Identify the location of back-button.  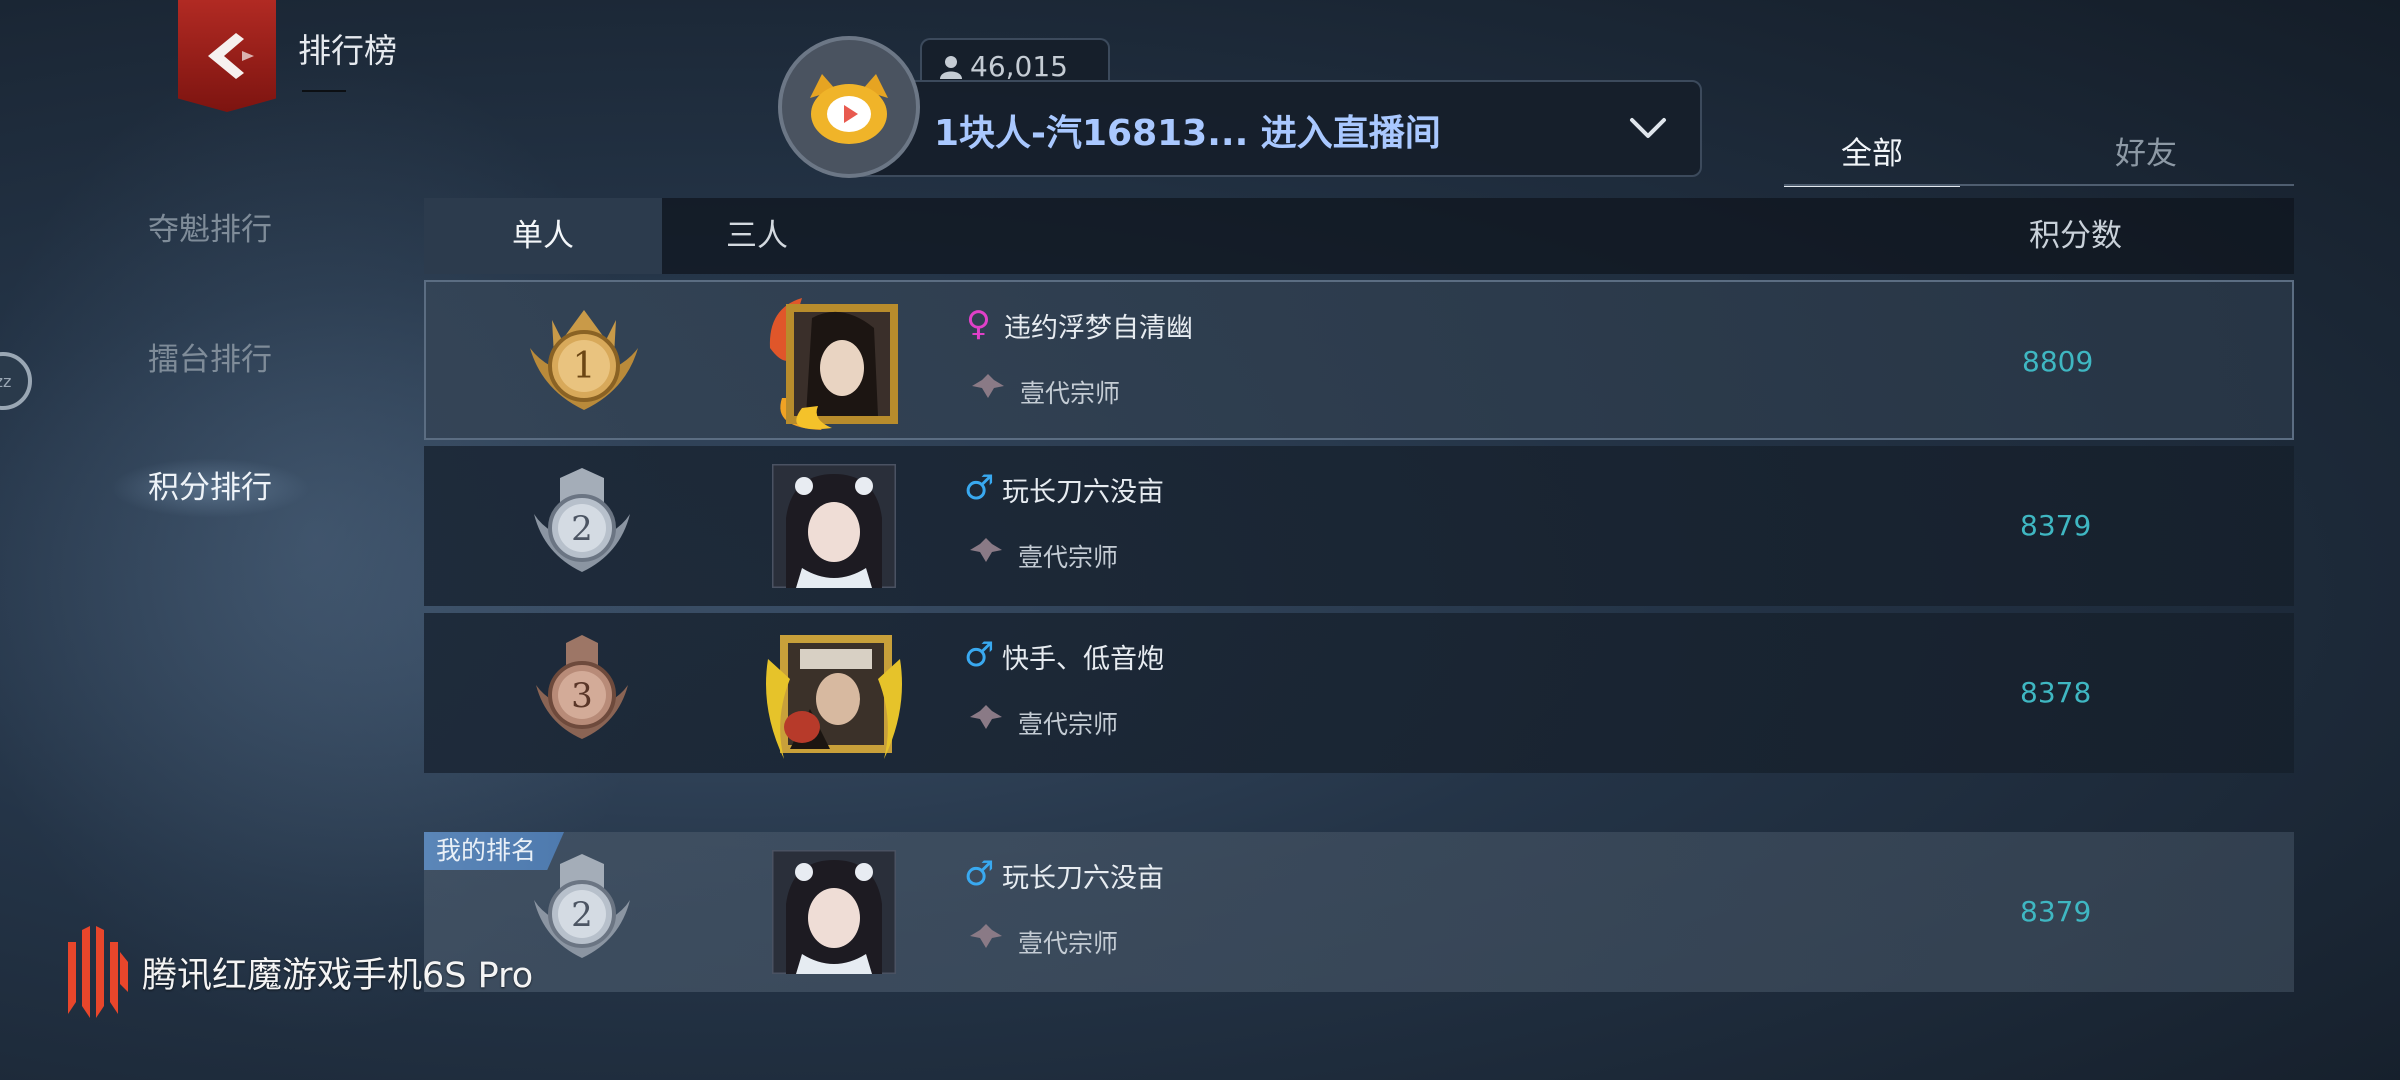
(227, 56).